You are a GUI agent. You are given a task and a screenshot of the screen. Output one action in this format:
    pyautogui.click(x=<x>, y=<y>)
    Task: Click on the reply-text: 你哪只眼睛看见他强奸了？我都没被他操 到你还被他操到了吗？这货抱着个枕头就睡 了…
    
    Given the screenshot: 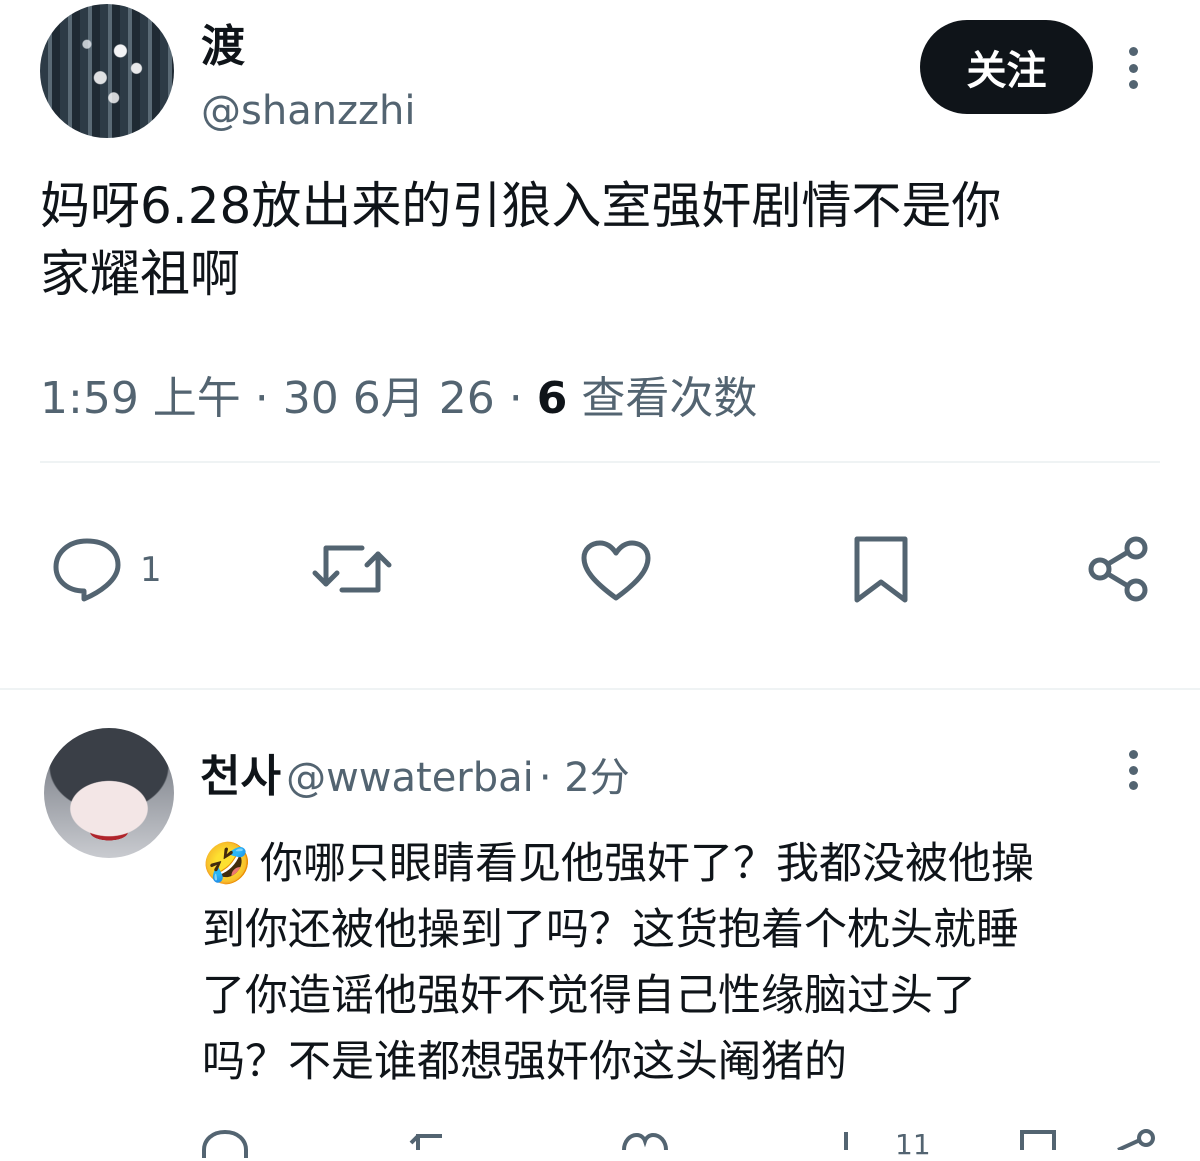 What is the action you would take?
    pyautogui.click(x=618, y=963)
    